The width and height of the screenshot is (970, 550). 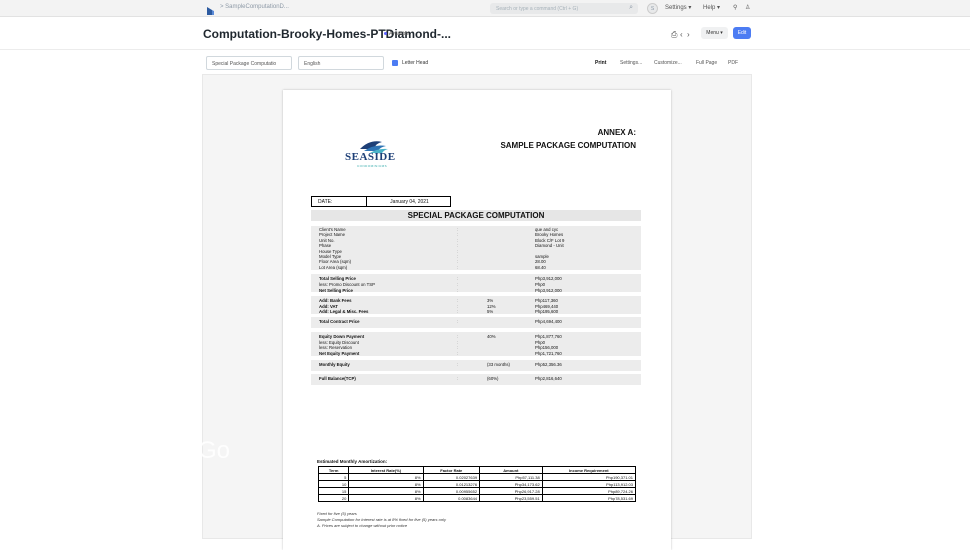 What do you see at coordinates (547, 312) in the screenshot?
I see `row-value: Php195,600` at bounding box center [547, 312].